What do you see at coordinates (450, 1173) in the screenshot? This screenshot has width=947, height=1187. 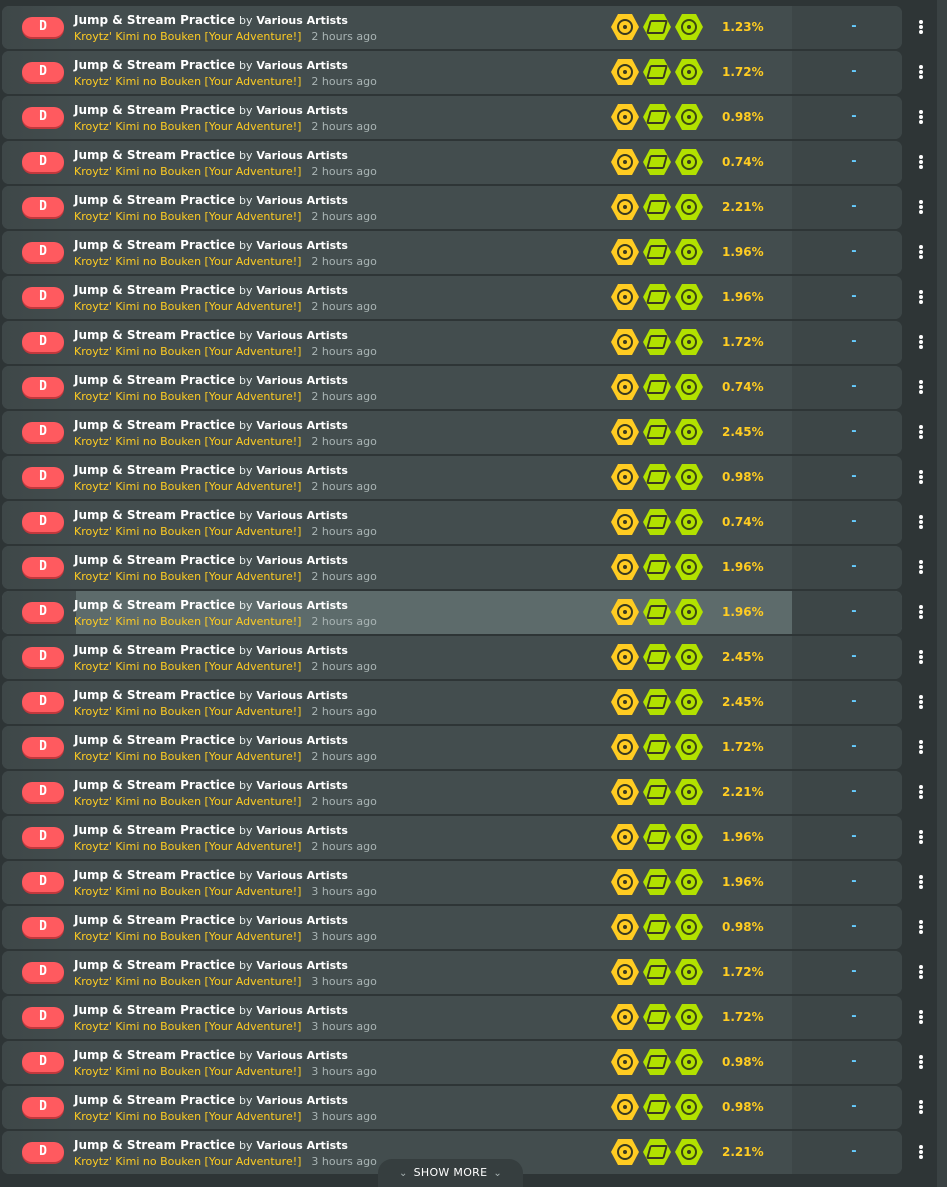 I see `show-more-button: ⌄ SHOW MORE ⌄` at bounding box center [450, 1173].